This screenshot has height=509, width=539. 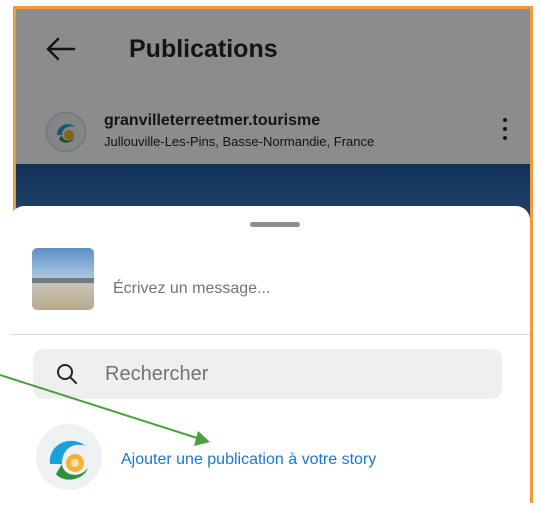 What do you see at coordinates (67, 374) in the screenshot?
I see `search-icon` at bounding box center [67, 374].